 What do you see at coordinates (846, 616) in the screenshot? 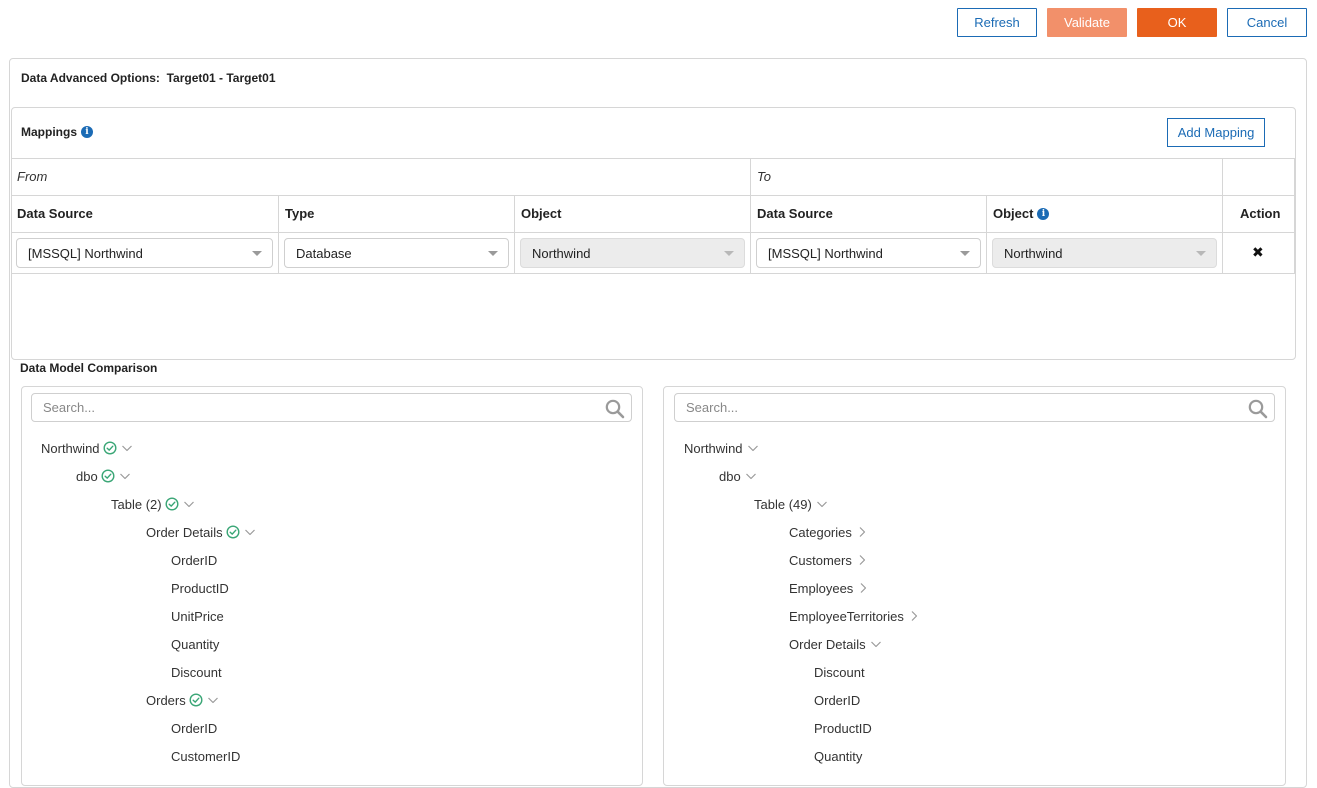
I see `tree-node-label: EmployeeTerritories` at bounding box center [846, 616].